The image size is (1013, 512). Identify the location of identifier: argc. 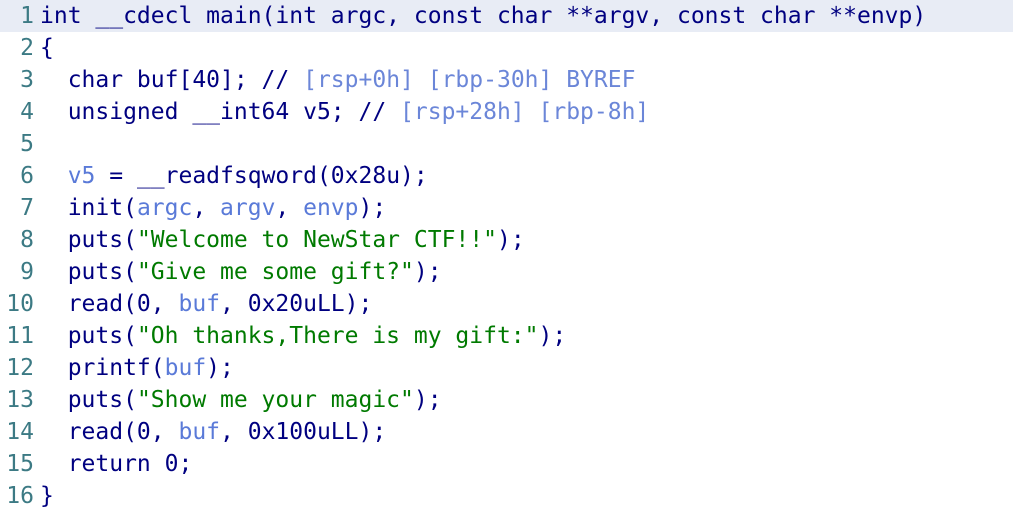
(164, 208).